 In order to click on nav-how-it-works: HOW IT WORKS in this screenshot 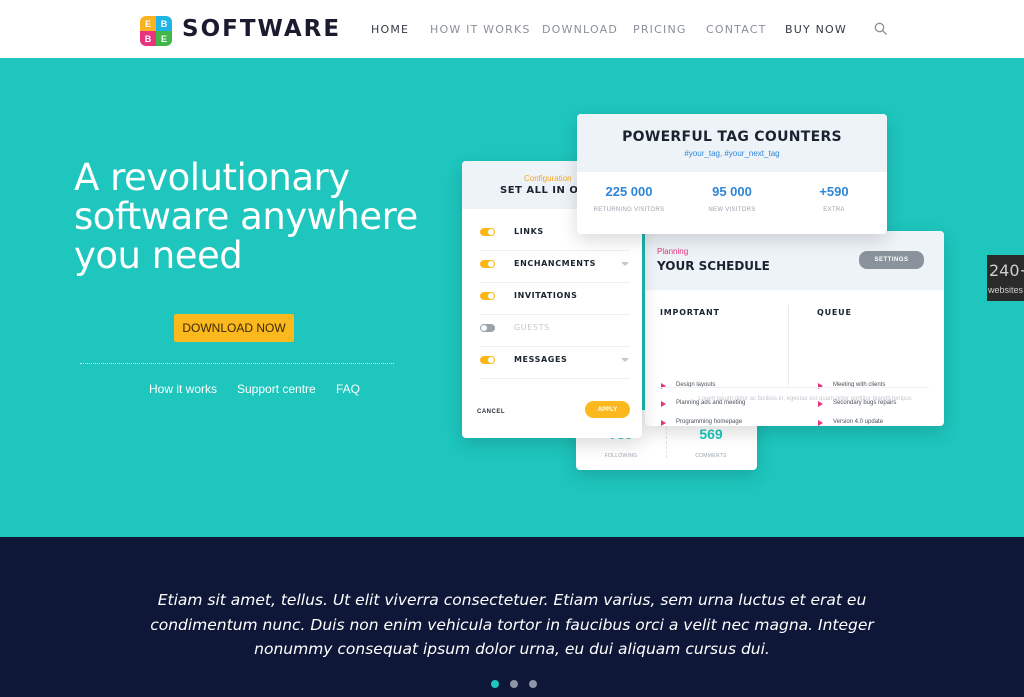, I will do `click(480, 29)`.